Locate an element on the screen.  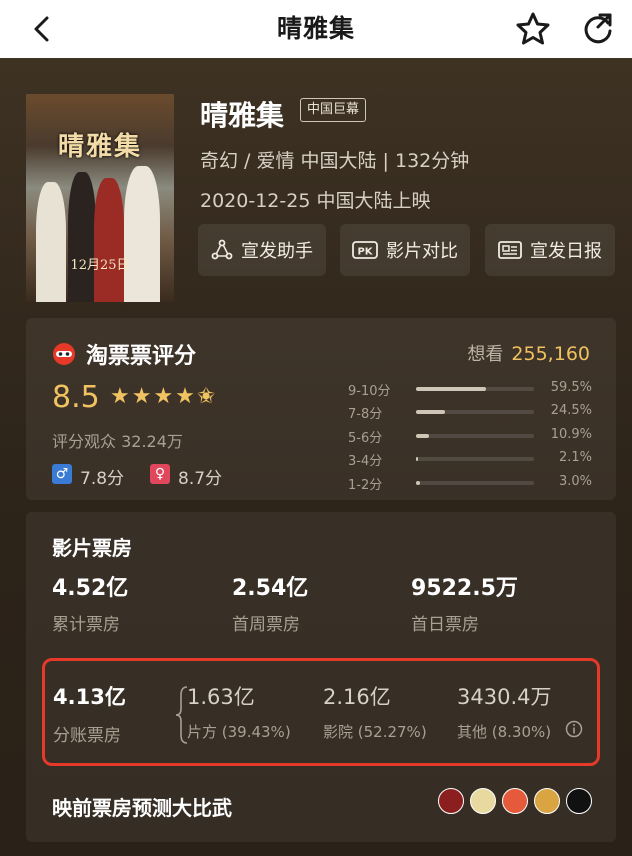
box-office-title: 影片票房 is located at coordinates (92, 548).